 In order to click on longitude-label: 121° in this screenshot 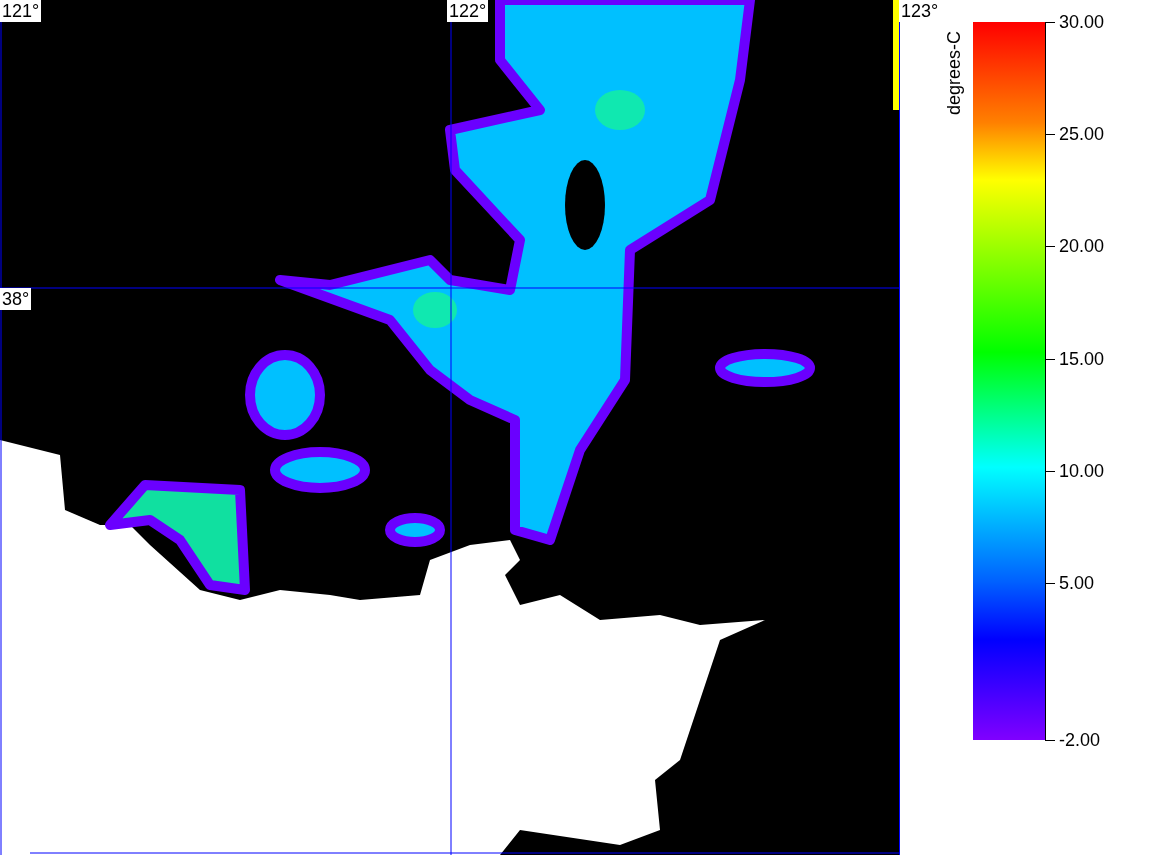, I will do `click(21, 11)`.